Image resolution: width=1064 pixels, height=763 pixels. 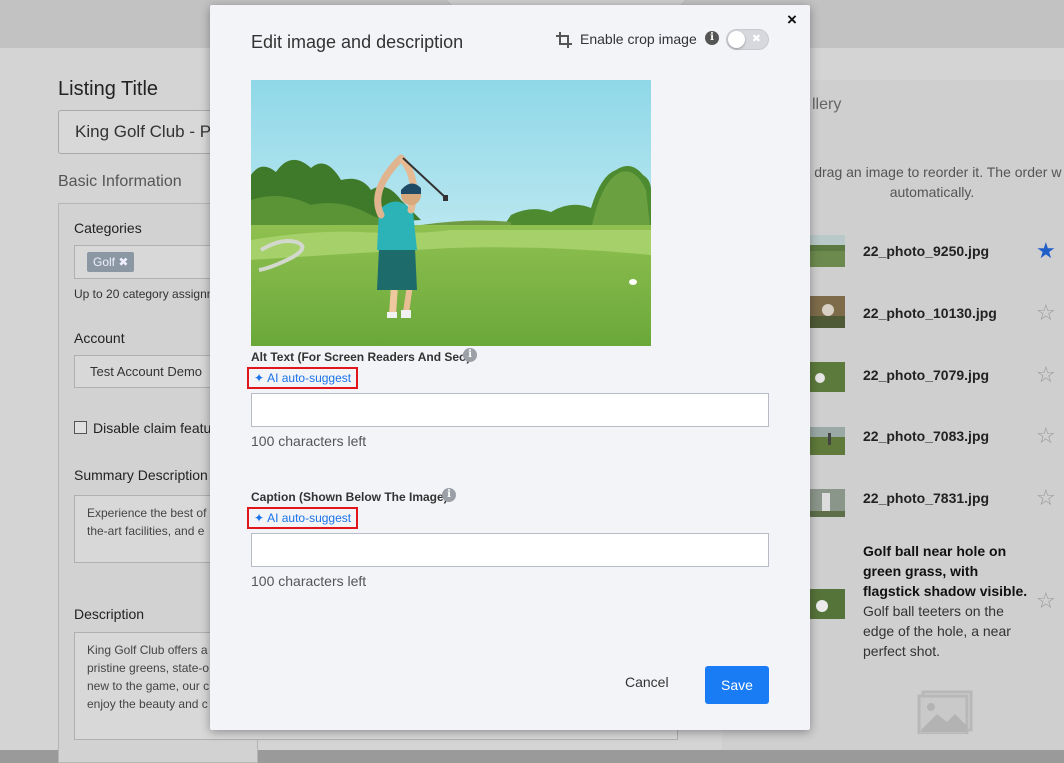 I want to click on gallery-item-name: 22_photo_10130.jpg, so click(x=930, y=313).